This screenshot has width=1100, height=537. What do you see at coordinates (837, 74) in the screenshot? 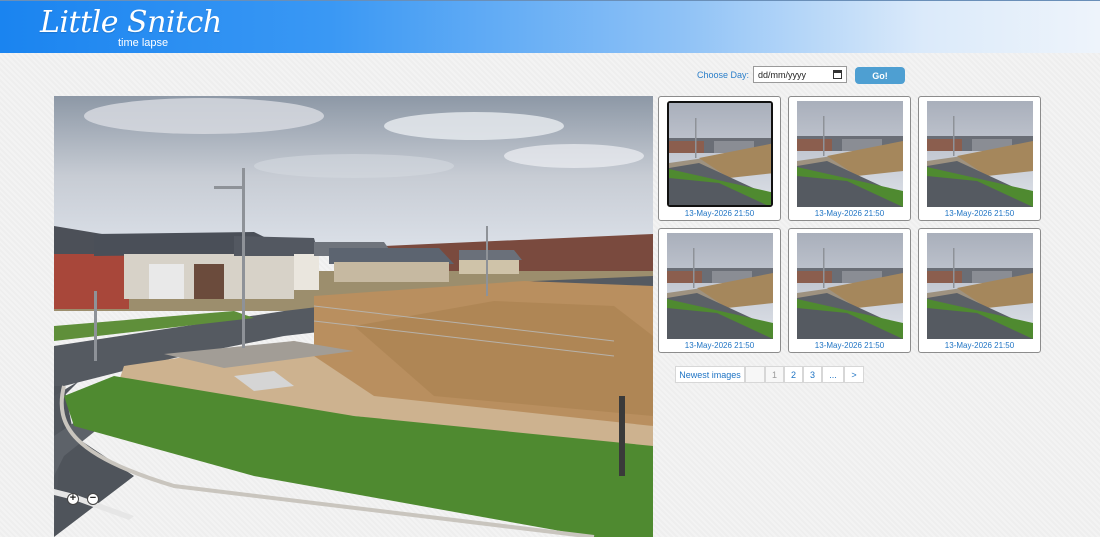
I see `calendar-icon` at bounding box center [837, 74].